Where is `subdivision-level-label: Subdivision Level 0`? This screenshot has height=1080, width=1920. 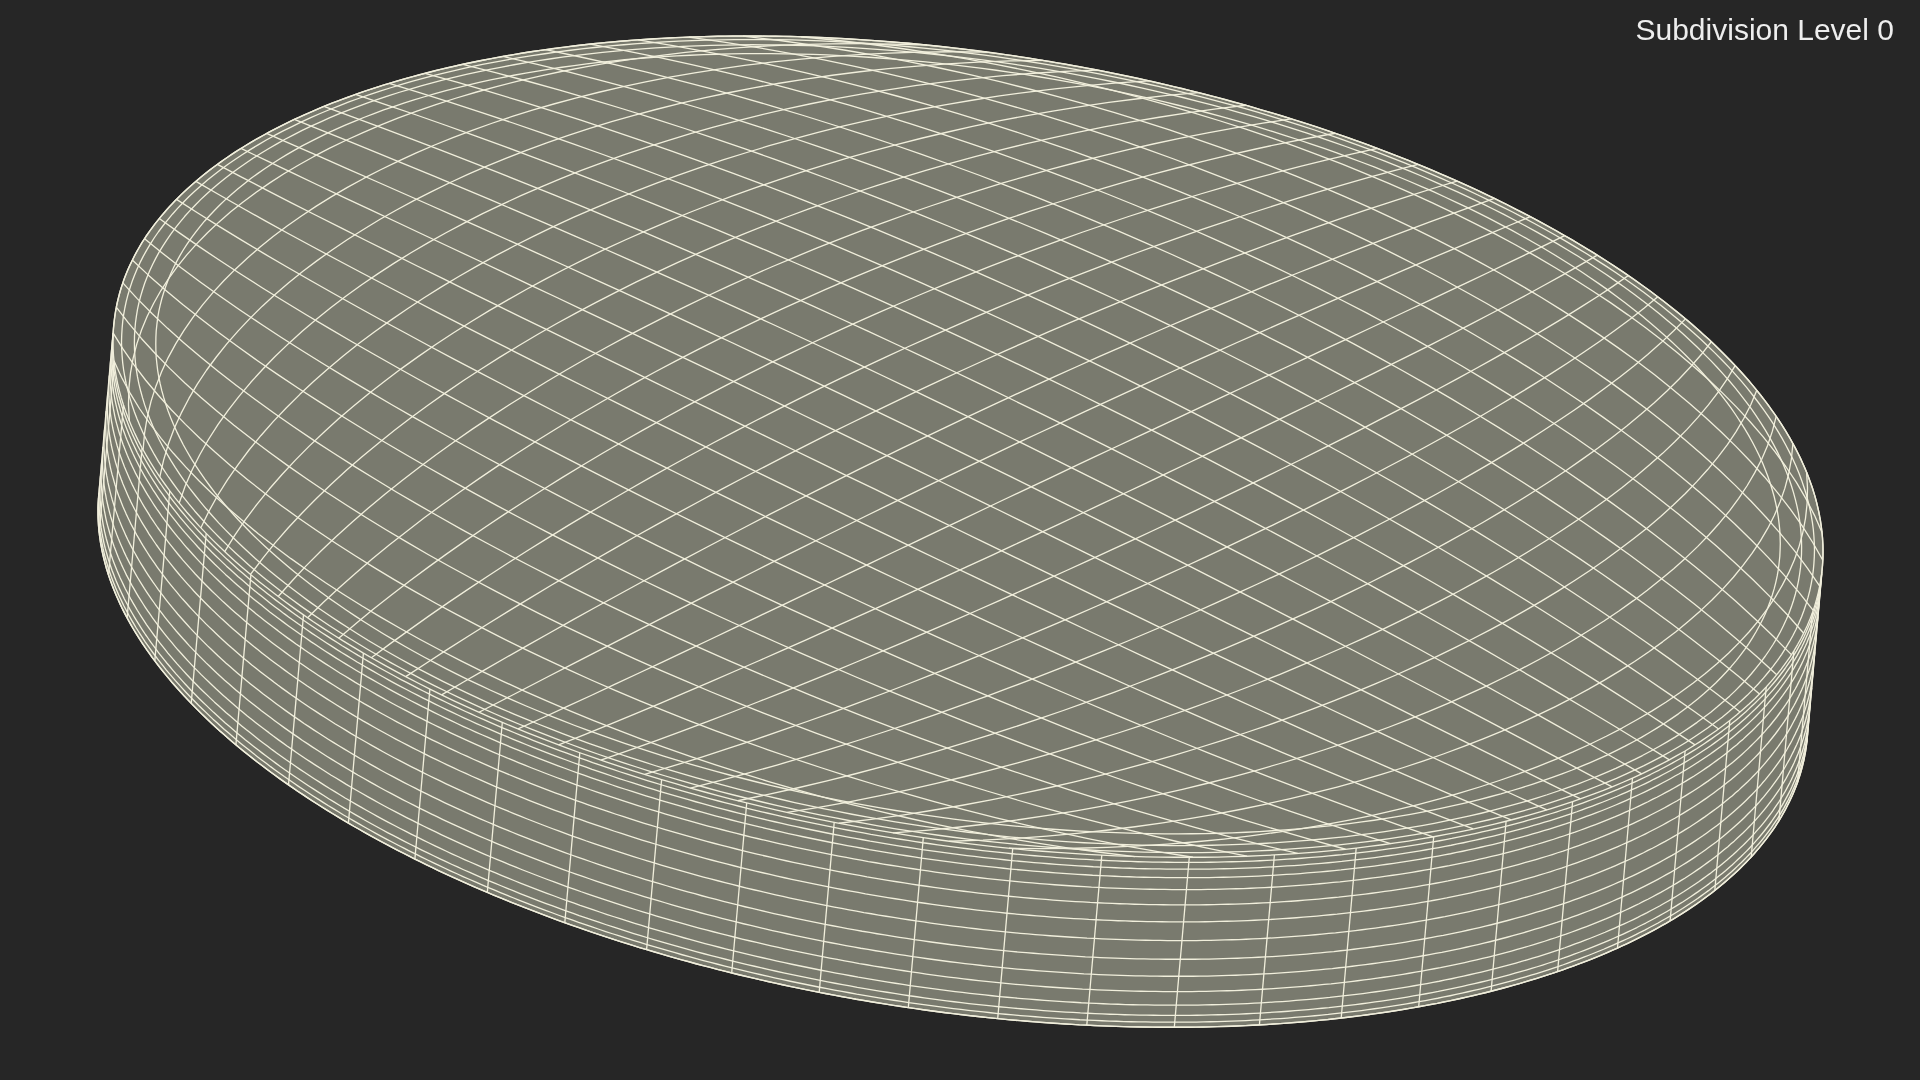
subdivision-level-label: Subdivision Level 0 is located at coordinates (1764, 30).